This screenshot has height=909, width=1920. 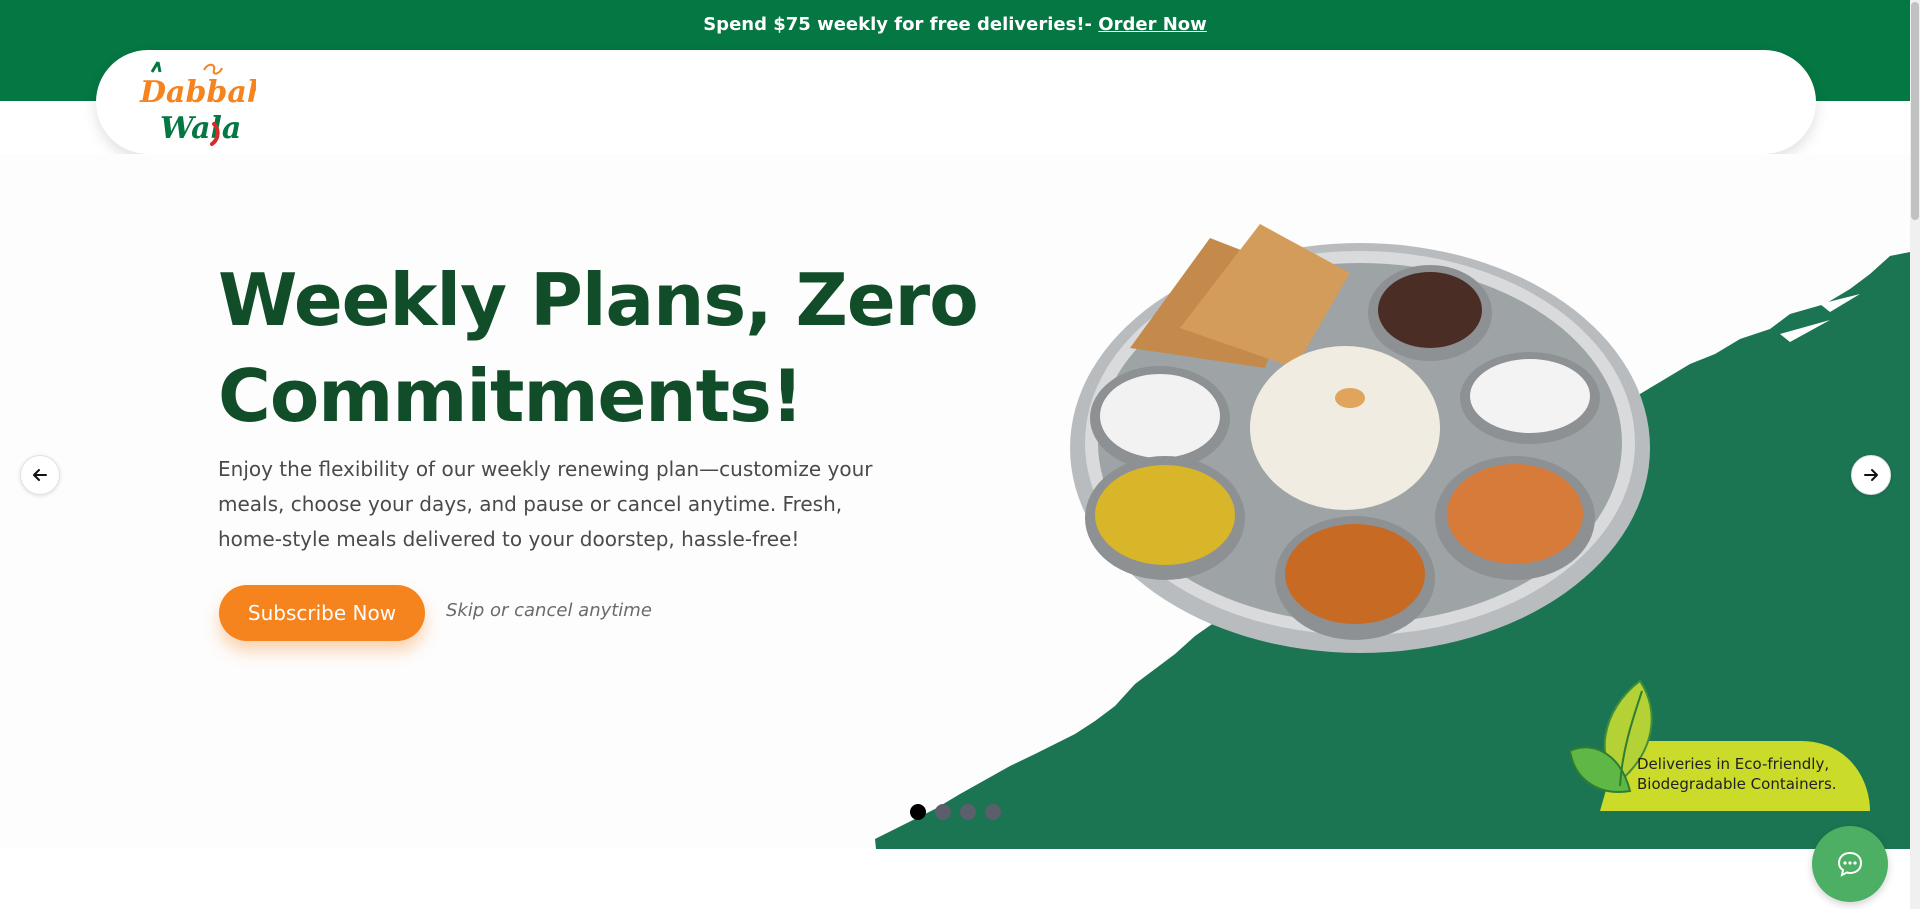 What do you see at coordinates (200, 128) in the screenshot?
I see `logo-word-2: Wala` at bounding box center [200, 128].